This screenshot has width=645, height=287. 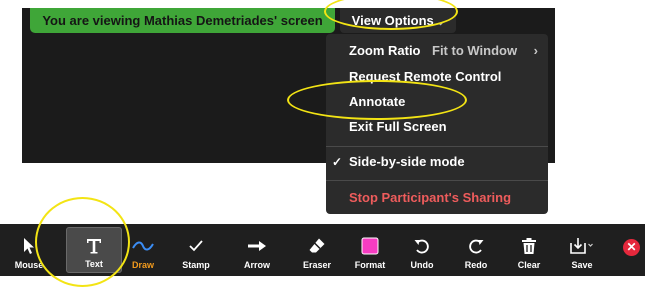 I want to click on tool-clear: Clear, so click(x=529, y=250).